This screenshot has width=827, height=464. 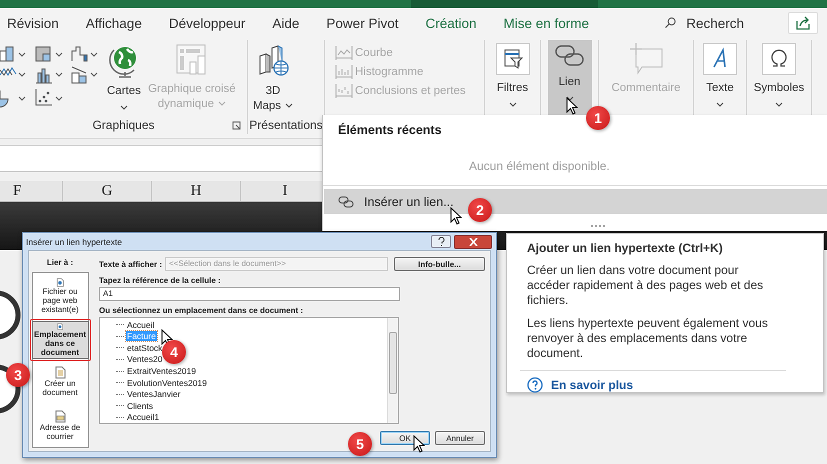 I want to click on tooltip-text: Créer un lien dans votre document pour accéder rapidement à des pages web et des fichiers., so click(x=645, y=285).